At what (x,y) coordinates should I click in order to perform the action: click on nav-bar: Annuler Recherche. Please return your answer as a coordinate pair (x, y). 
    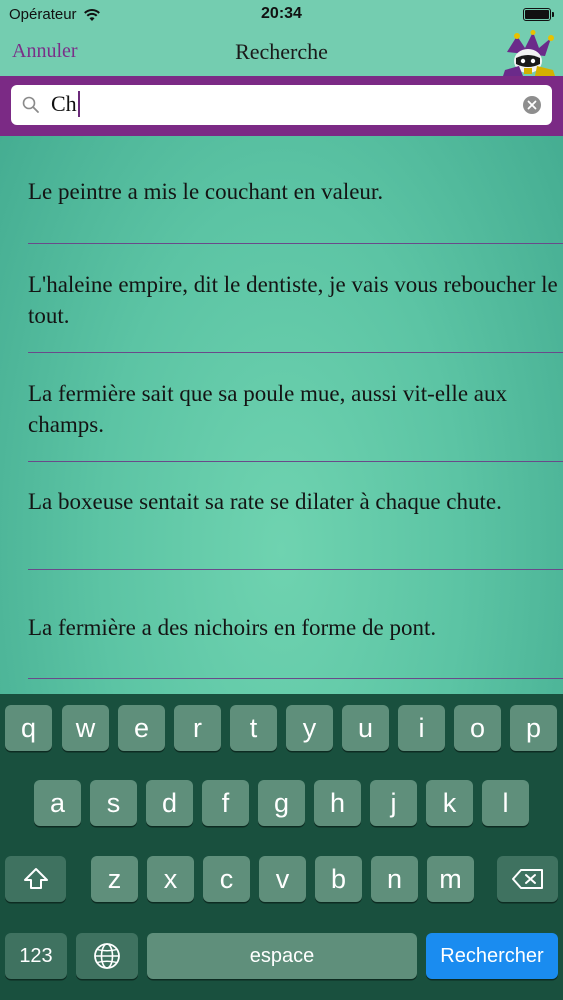
    Looking at the image, I should click on (281, 53).